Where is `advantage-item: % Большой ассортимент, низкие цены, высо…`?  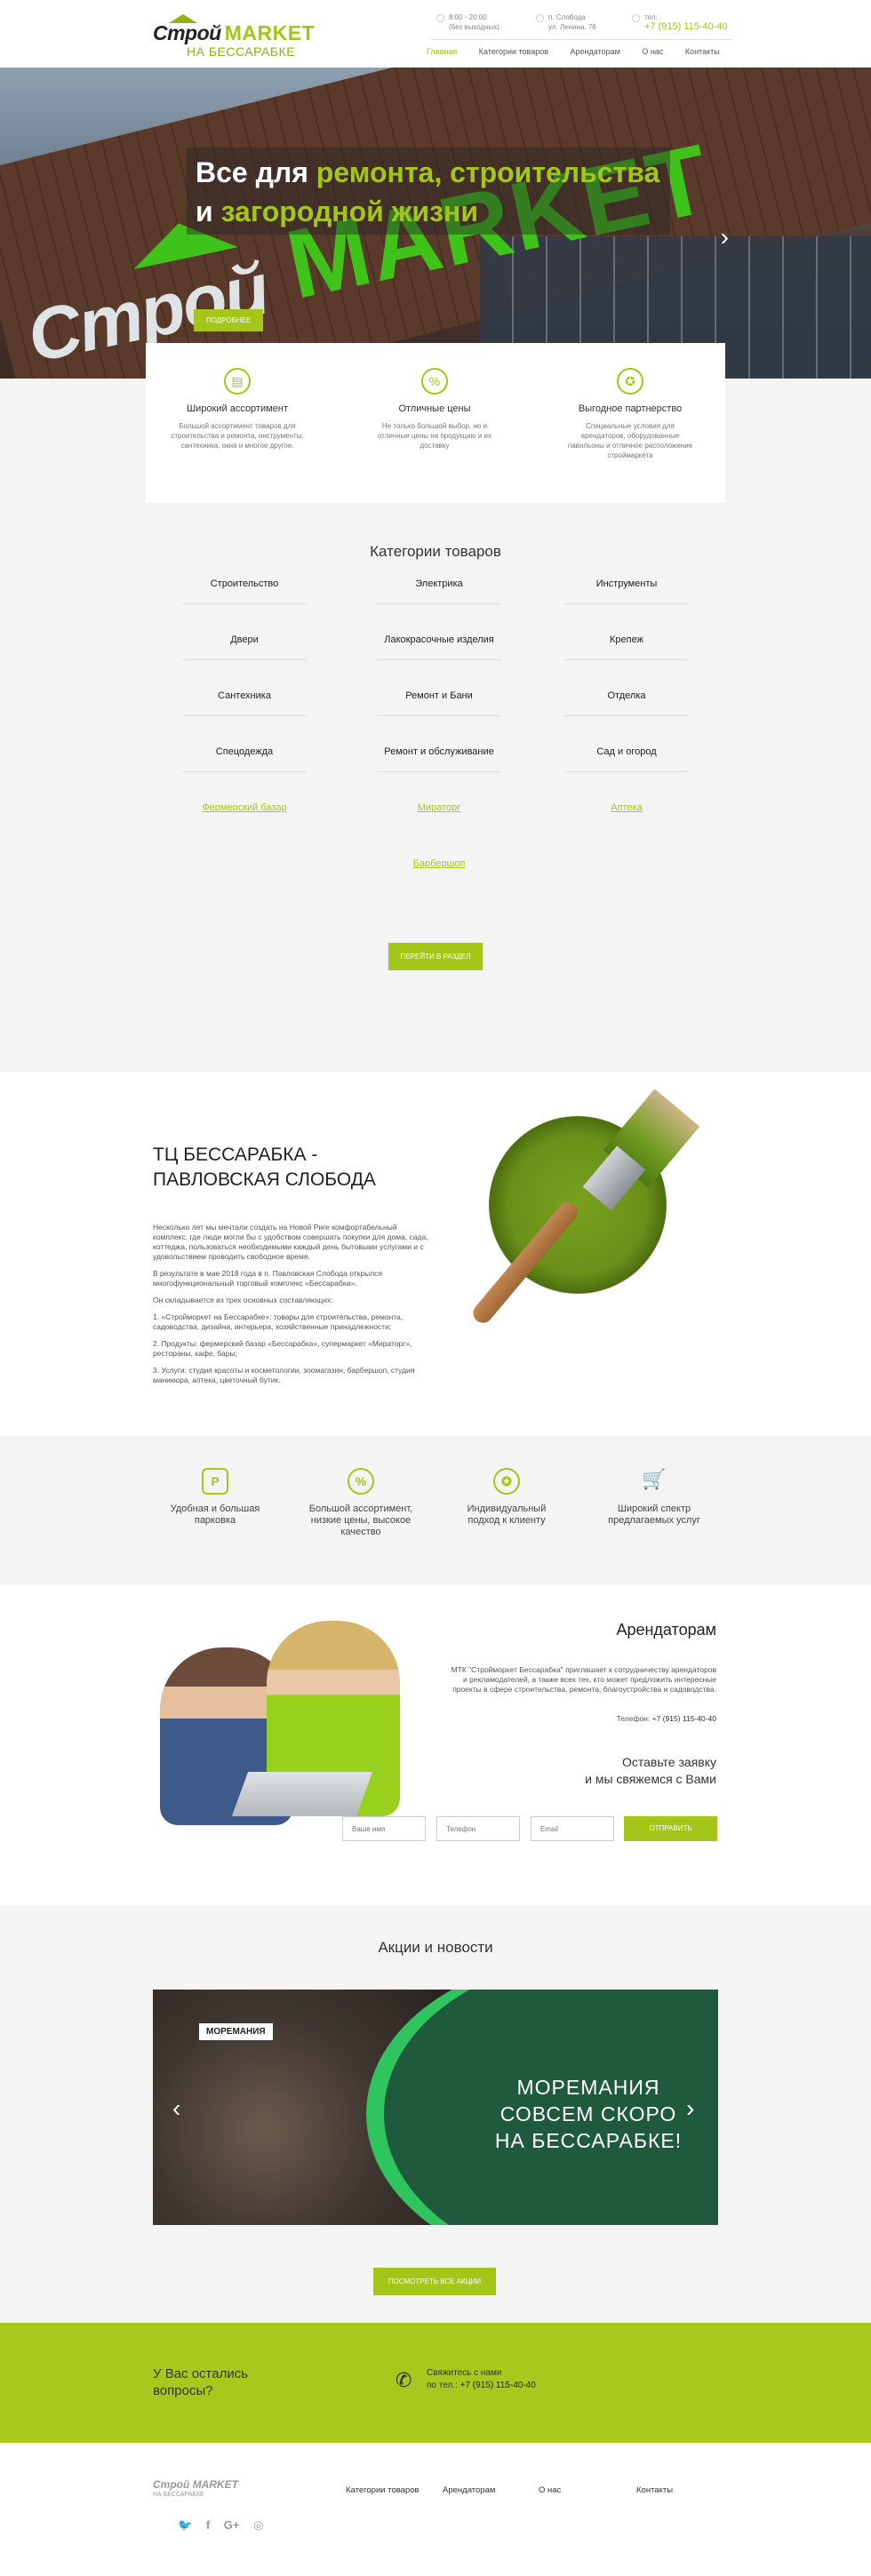 advantage-item: % Большой ассортимент, низкие цены, высо… is located at coordinates (361, 1503).